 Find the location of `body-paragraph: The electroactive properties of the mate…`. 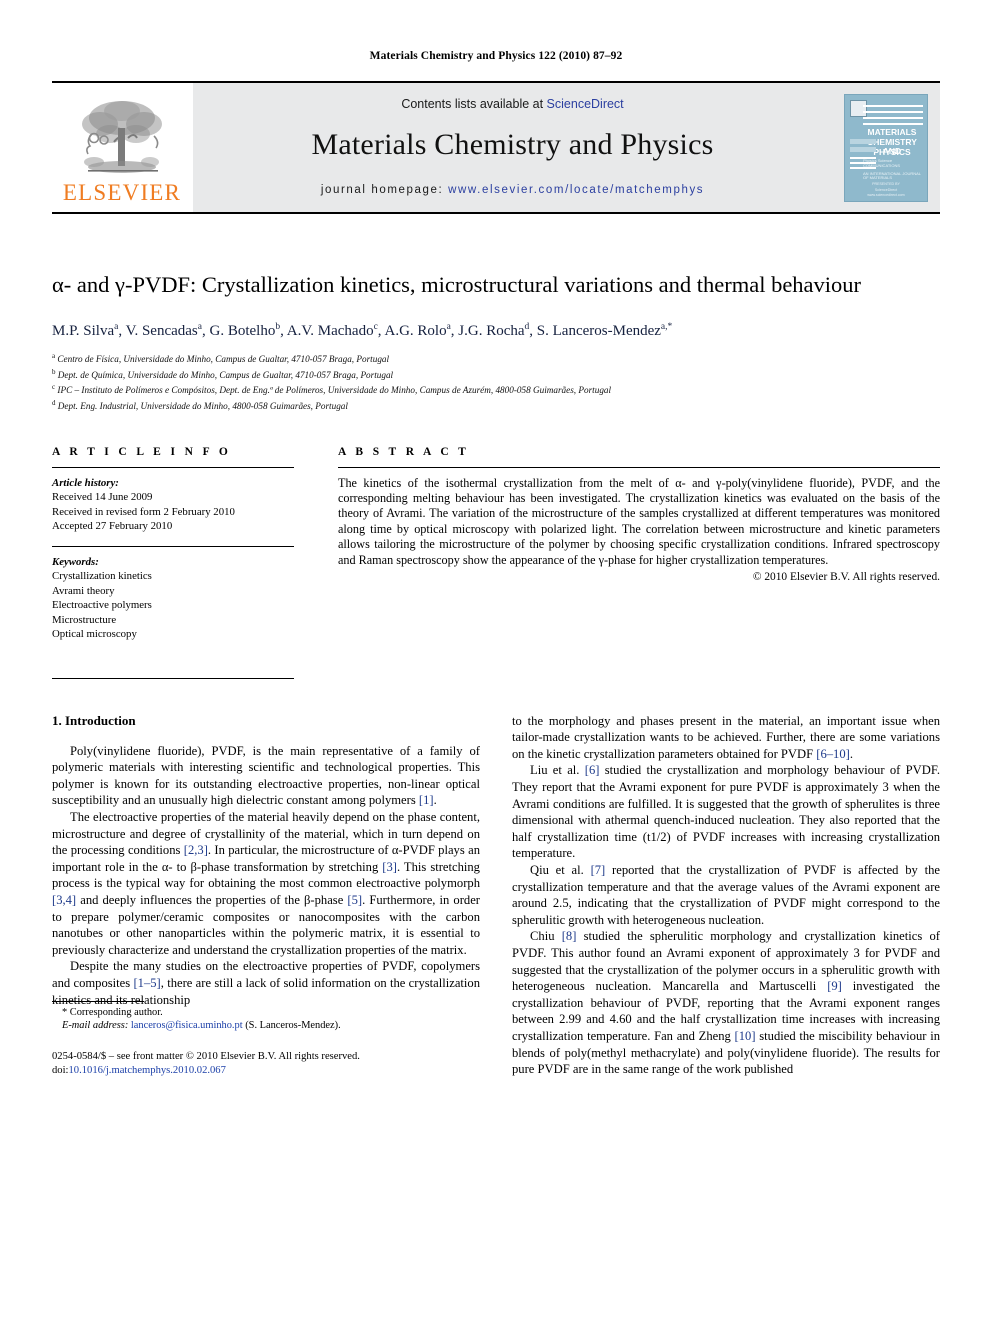

body-paragraph: The electroactive properties of the mate… is located at coordinates (266, 883).